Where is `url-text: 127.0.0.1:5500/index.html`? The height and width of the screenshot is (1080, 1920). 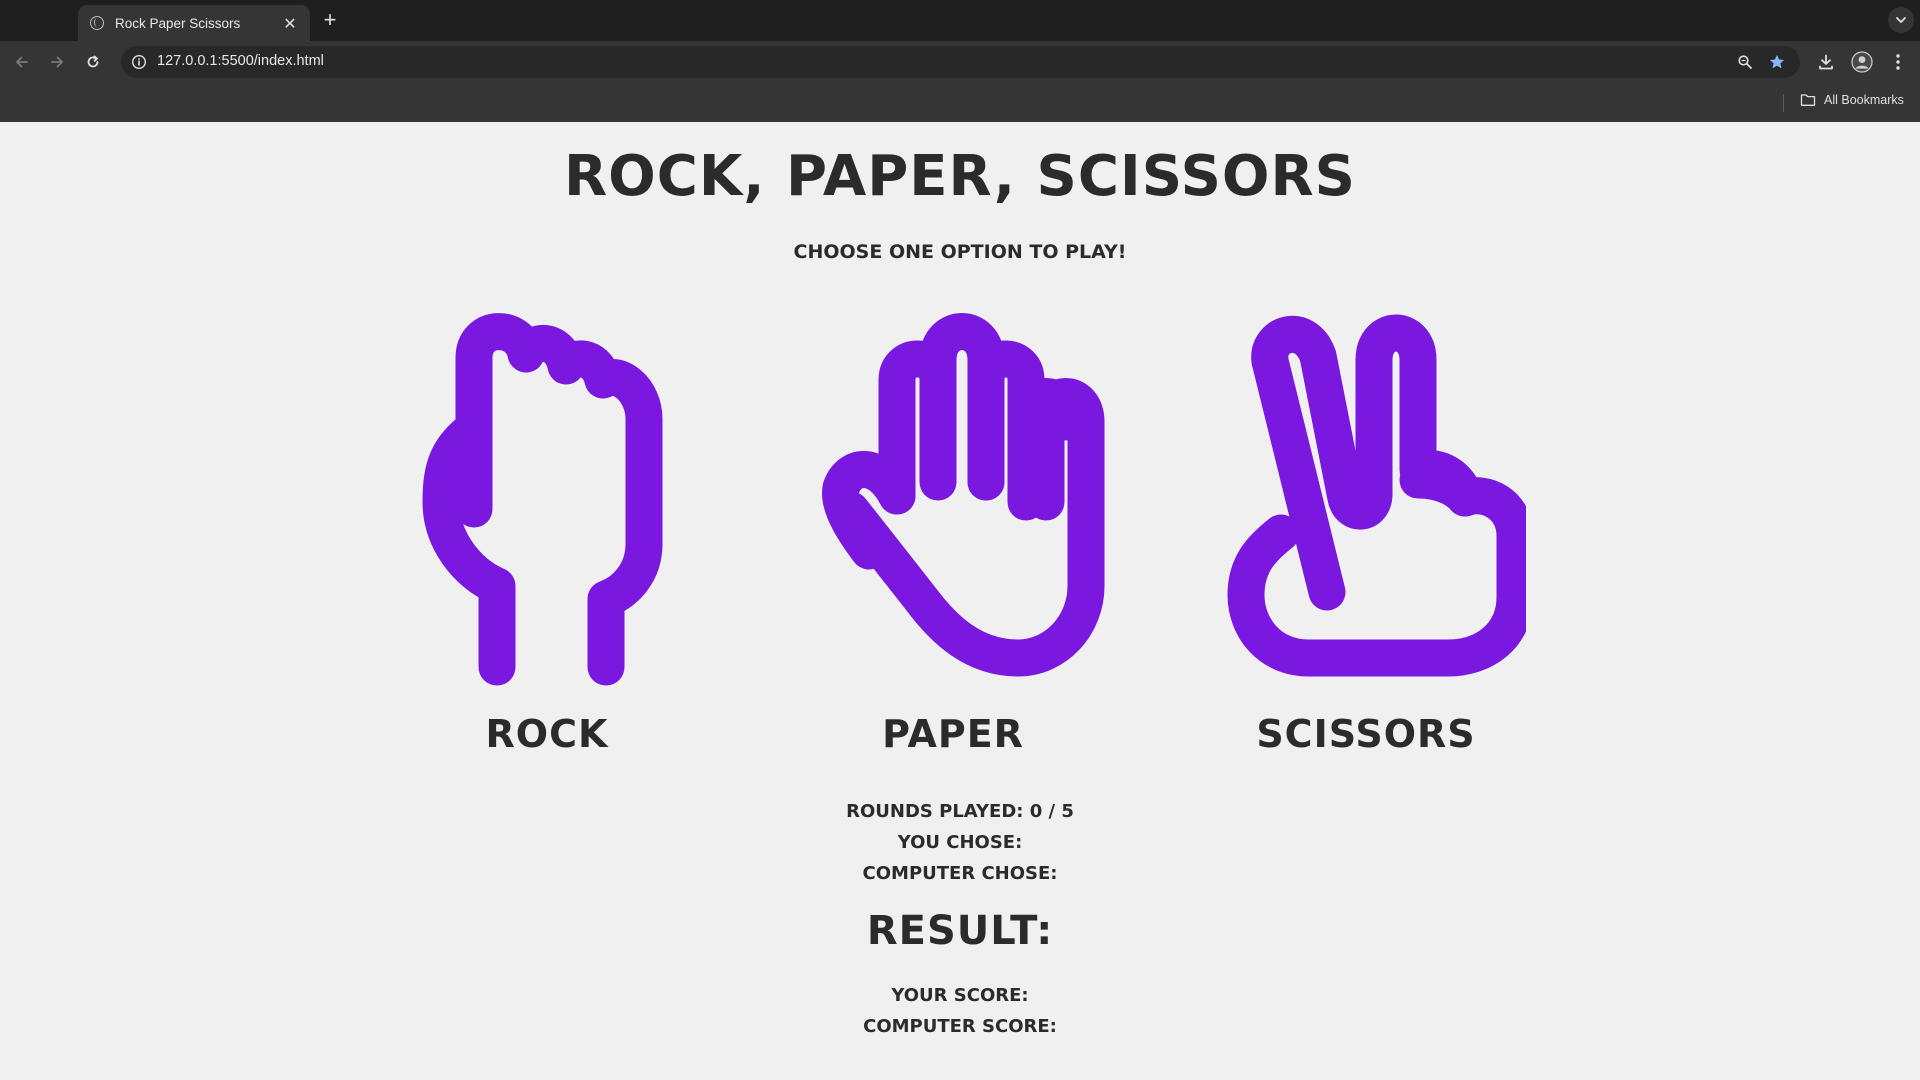 url-text: 127.0.0.1:5500/index.html is located at coordinates (240, 61).